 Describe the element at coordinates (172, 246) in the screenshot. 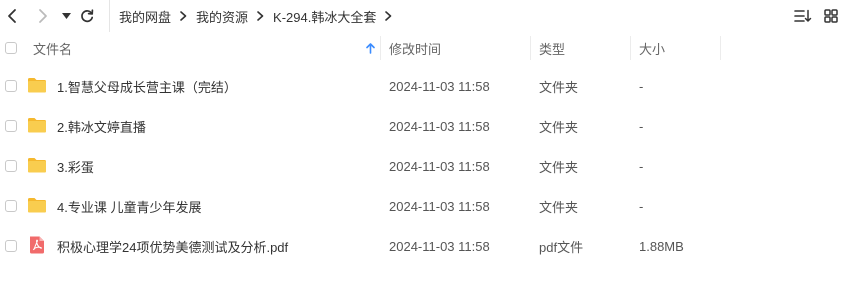

I see `file-name: 积极心理学24项优势美德测试及分析.pdf` at that location.